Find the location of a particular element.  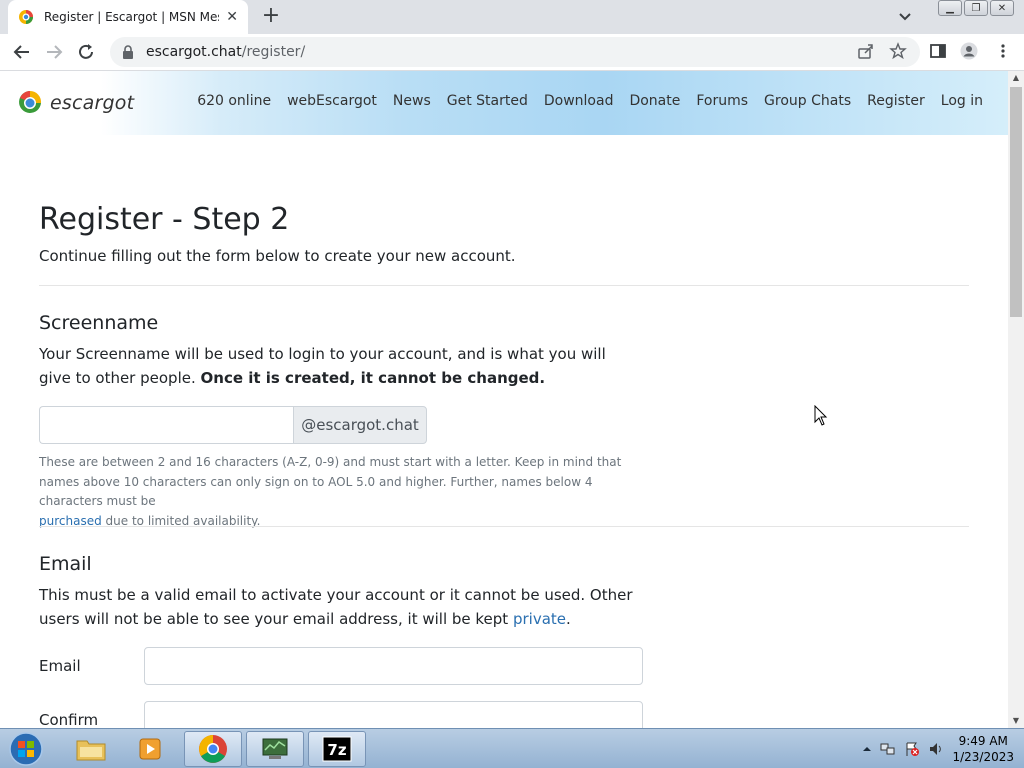

windows-taskbar: 7z 9:49 AM 1/23/2023 is located at coordinates (512, 748).